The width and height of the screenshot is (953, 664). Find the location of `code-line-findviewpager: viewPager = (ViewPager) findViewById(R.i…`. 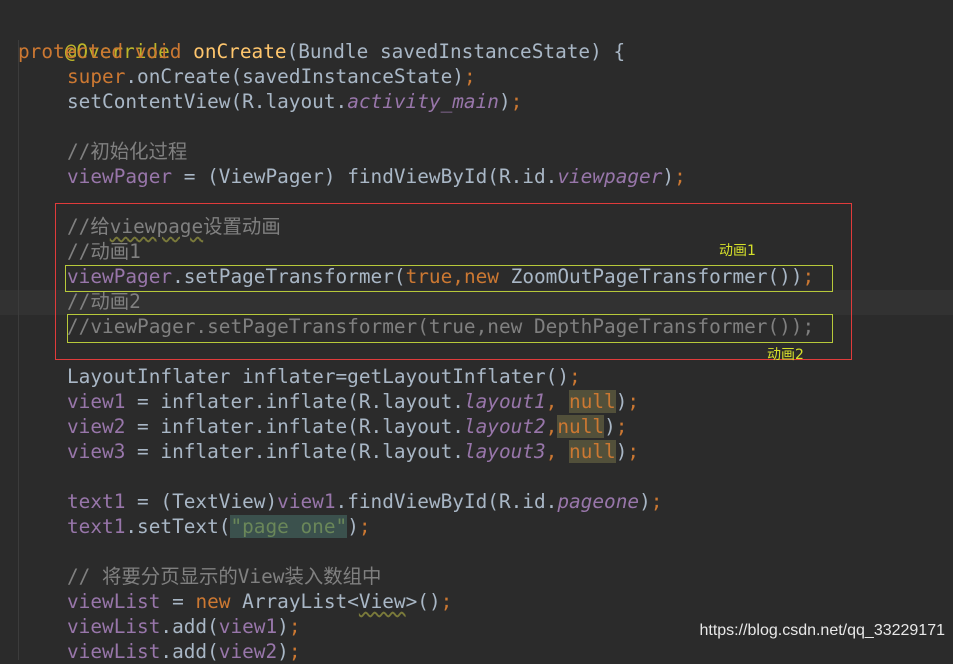

code-line-findviewpager: viewPager = (ViewPager) findViewById(R.i… is located at coordinates (376, 176).